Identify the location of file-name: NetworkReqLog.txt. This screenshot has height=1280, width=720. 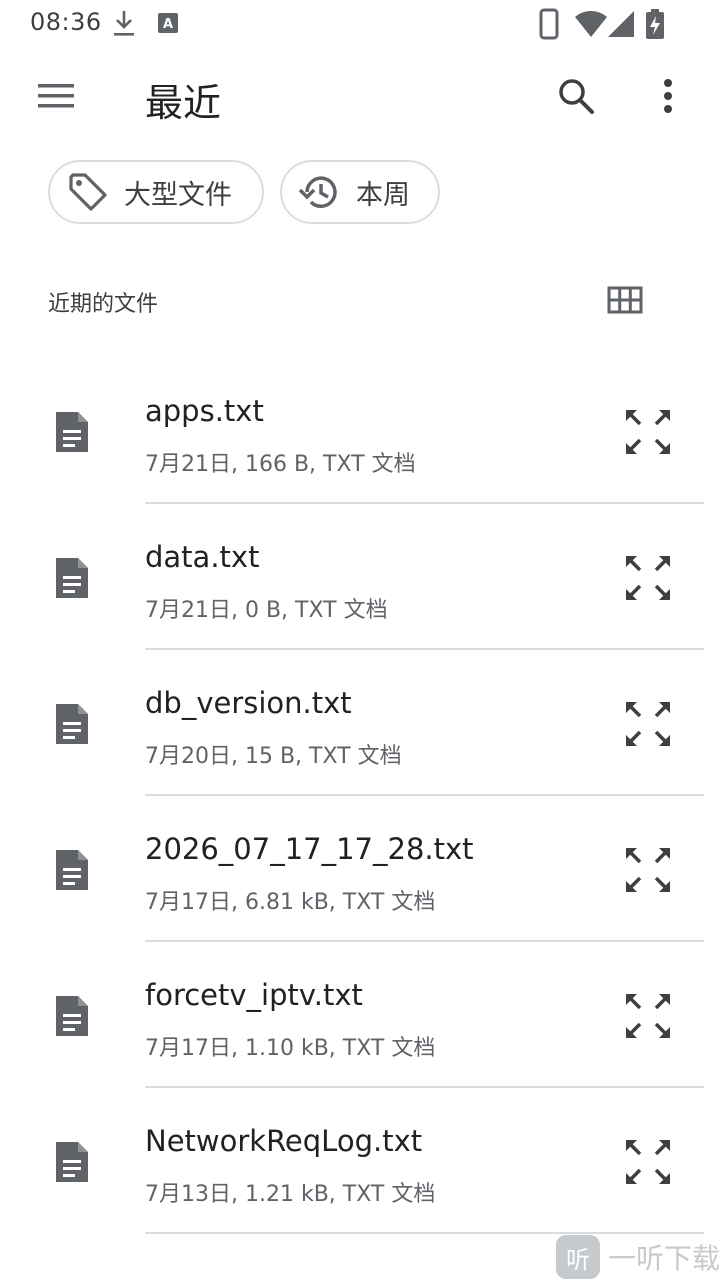
(284, 1141).